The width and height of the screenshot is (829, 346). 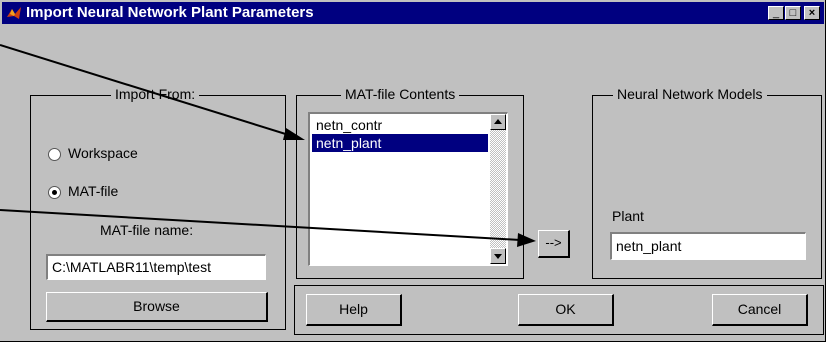 What do you see at coordinates (268, 228) in the screenshot?
I see `arrow-to-transfer-icon` at bounding box center [268, 228].